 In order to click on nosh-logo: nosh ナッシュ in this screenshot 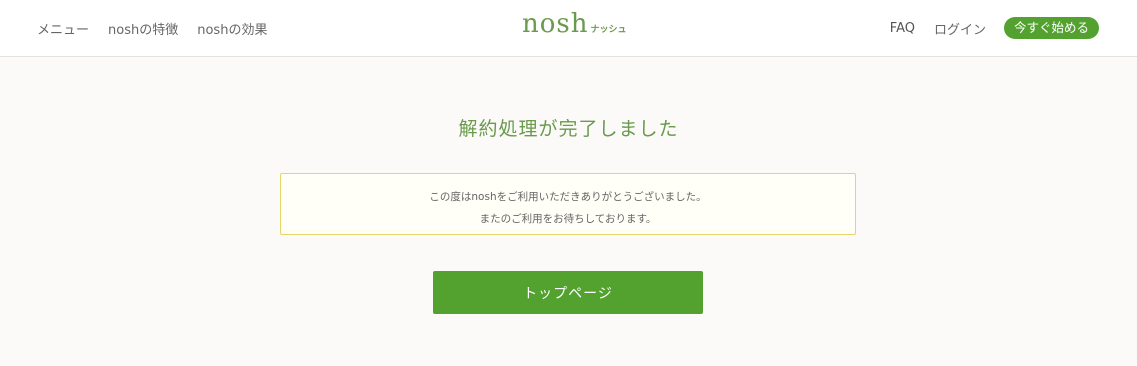, I will do `click(574, 24)`.